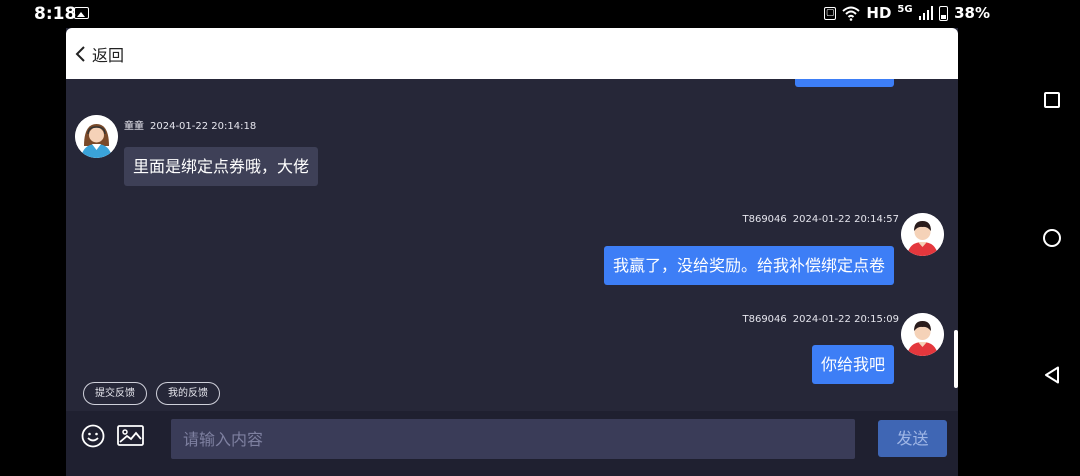 This screenshot has width=1080, height=476. I want to click on chevron-left-icon, so click(80, 54).